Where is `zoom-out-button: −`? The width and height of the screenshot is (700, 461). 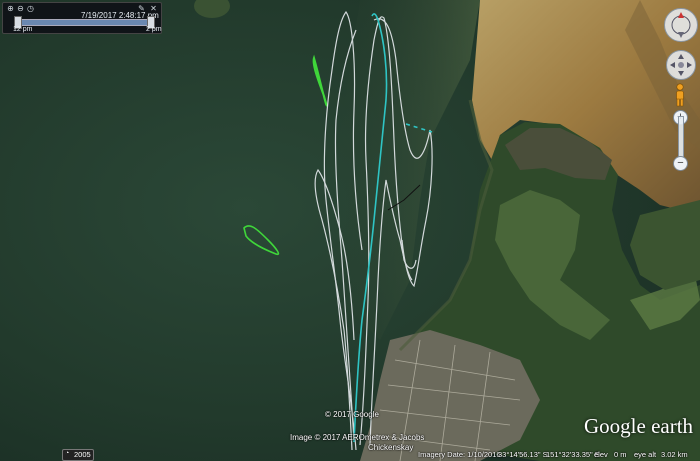
zoom-out-button: − is located at coordinates (680, 163).